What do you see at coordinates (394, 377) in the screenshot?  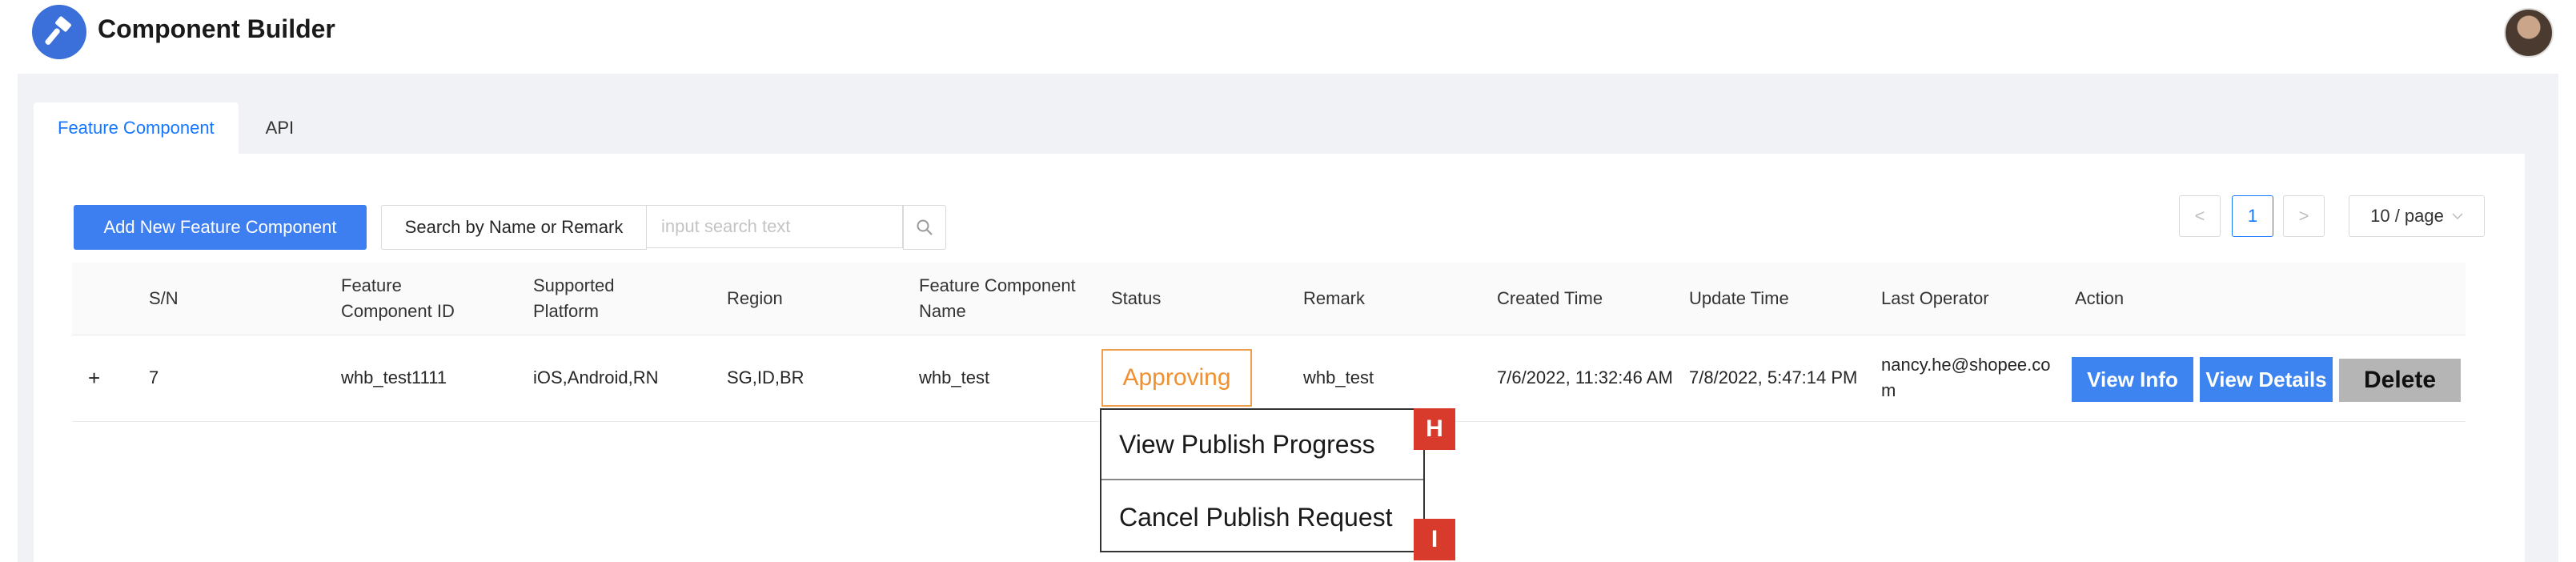 I see `cell-component-id: whb_test1111` at bounding box center [394, 377].